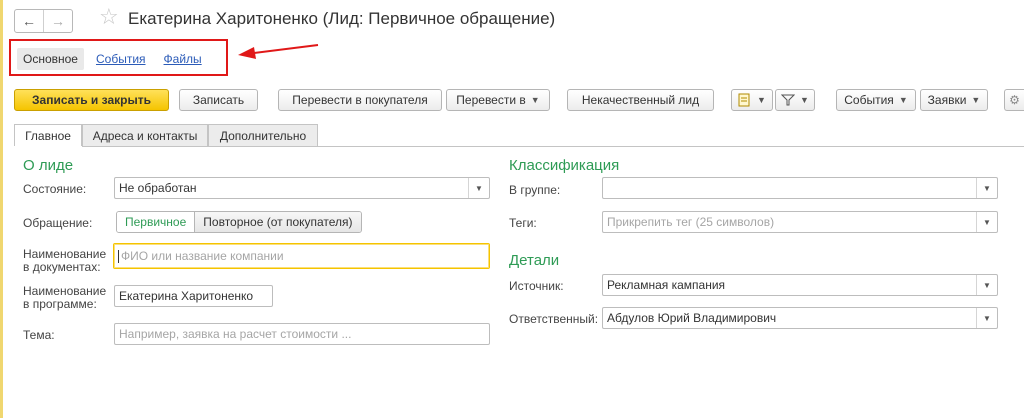  What do you see at coordinates (158, 188) in the screenshot?
I see `state-value: Не обработан` at bounding box center [158, 188].